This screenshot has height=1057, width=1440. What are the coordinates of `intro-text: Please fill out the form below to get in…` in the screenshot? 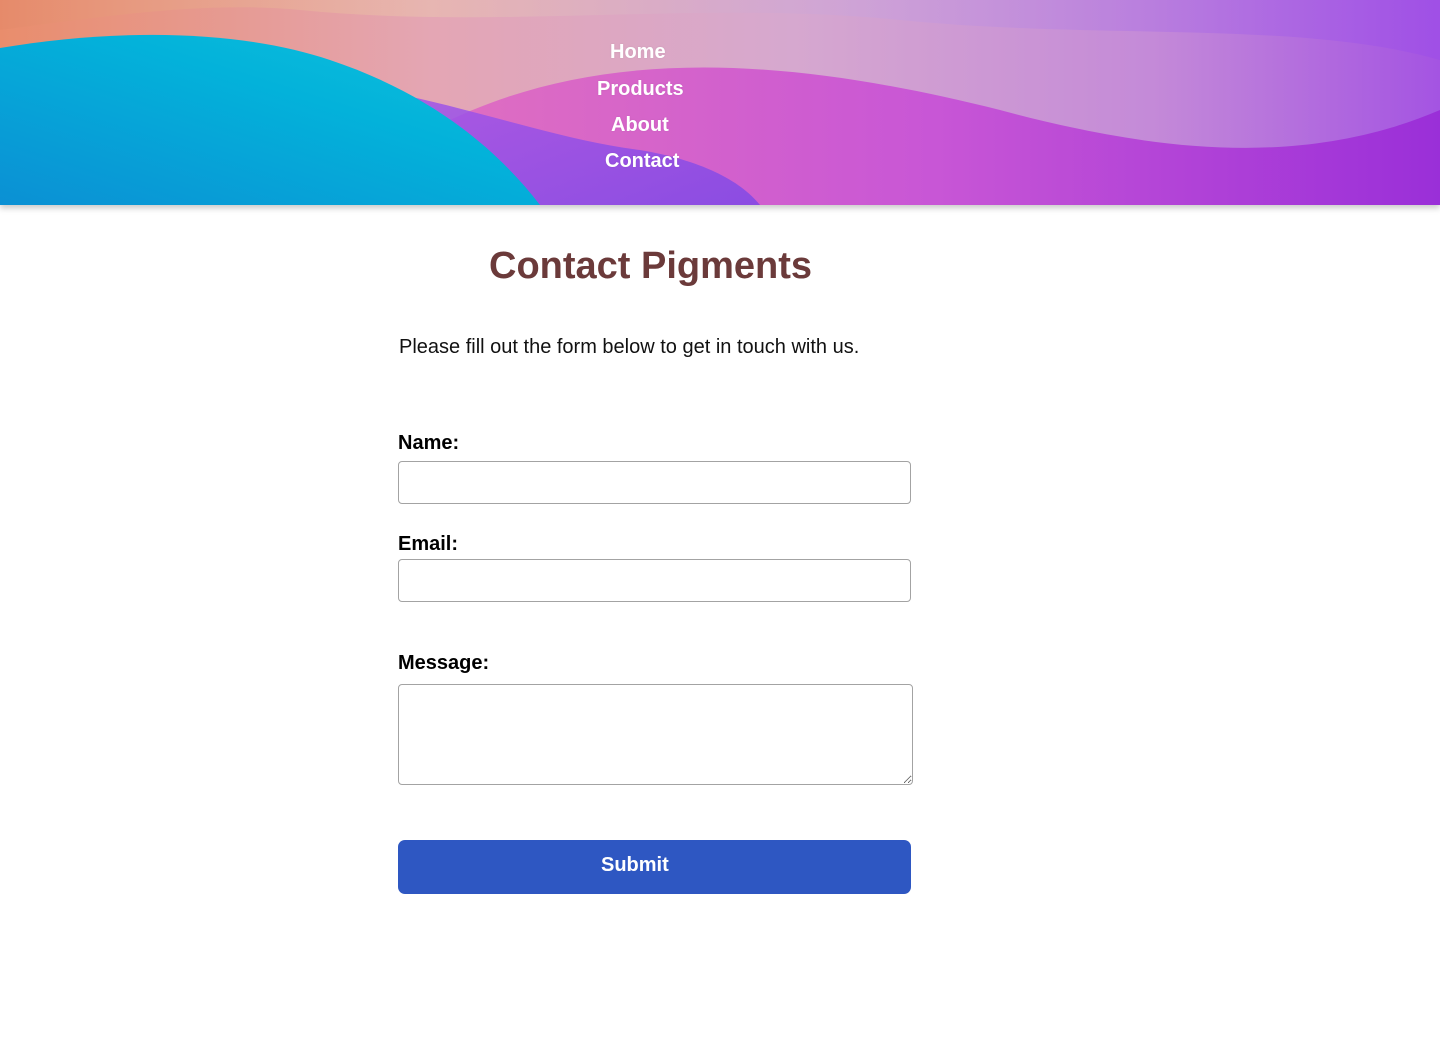 It's located at (629, 347).